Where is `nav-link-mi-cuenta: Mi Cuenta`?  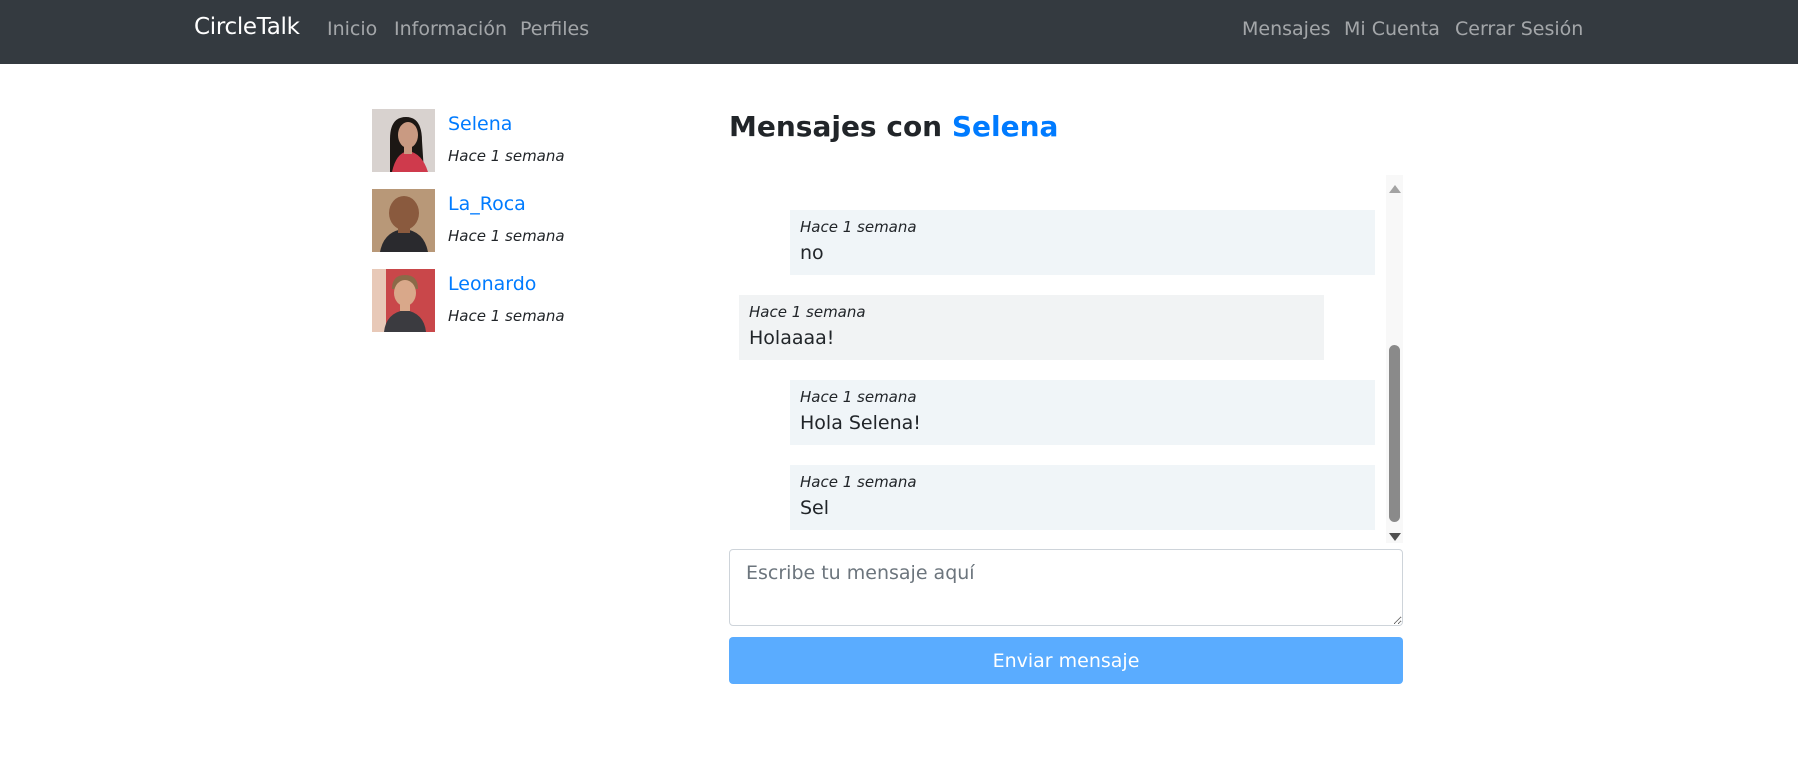
nav-link-mi-cuenta: Mi Cuenta is located at coordinates (1392, 29).